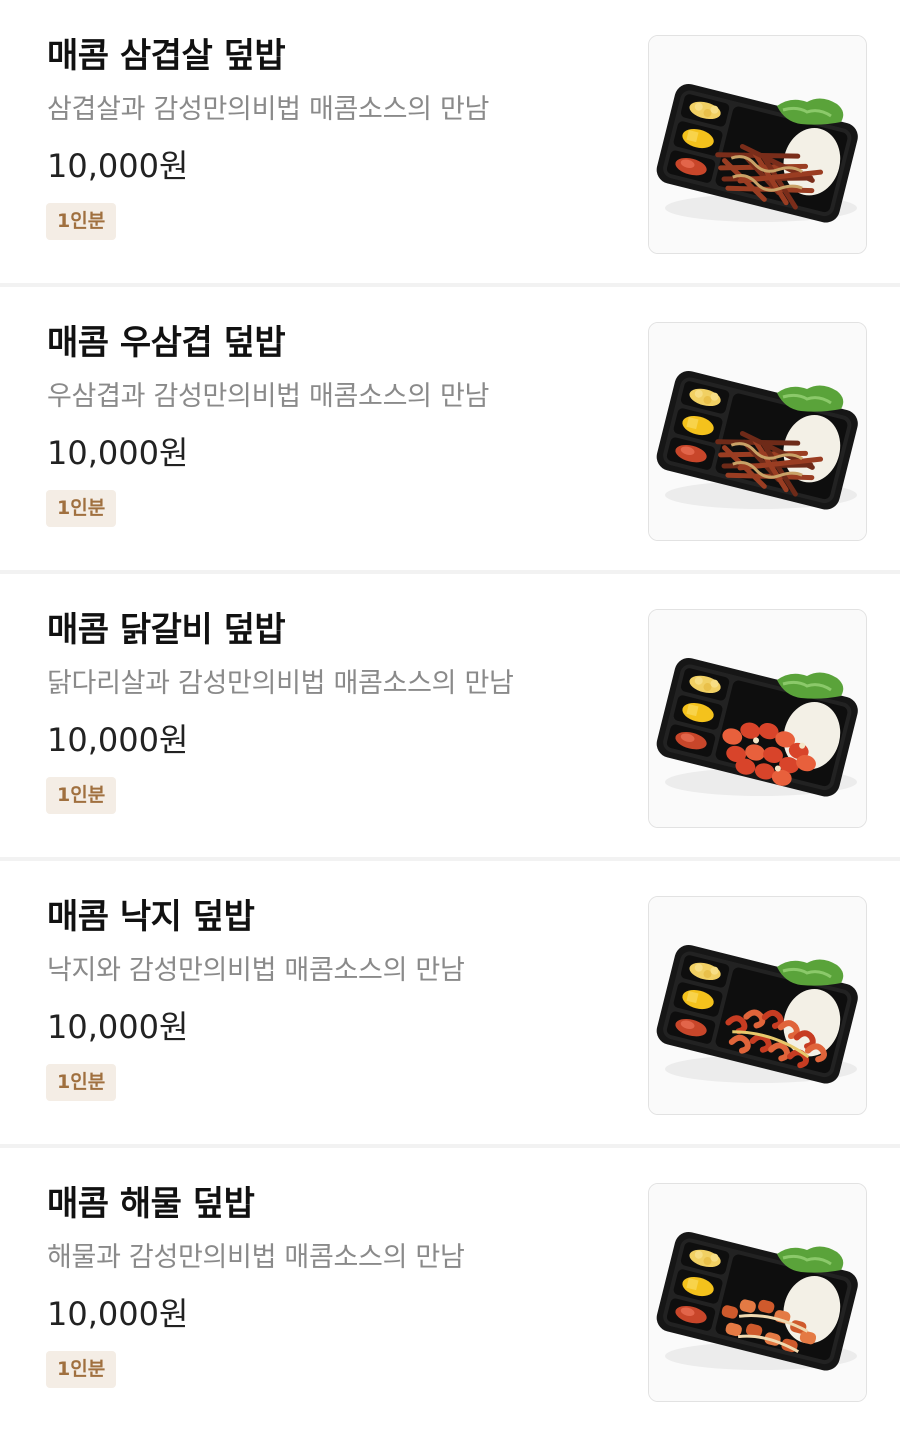 Image resolution: width=900 pixels, height=1431 pixels. I want to click on menu-item-name: 매콤 우삼겹 덮밥, so click(166, 343).